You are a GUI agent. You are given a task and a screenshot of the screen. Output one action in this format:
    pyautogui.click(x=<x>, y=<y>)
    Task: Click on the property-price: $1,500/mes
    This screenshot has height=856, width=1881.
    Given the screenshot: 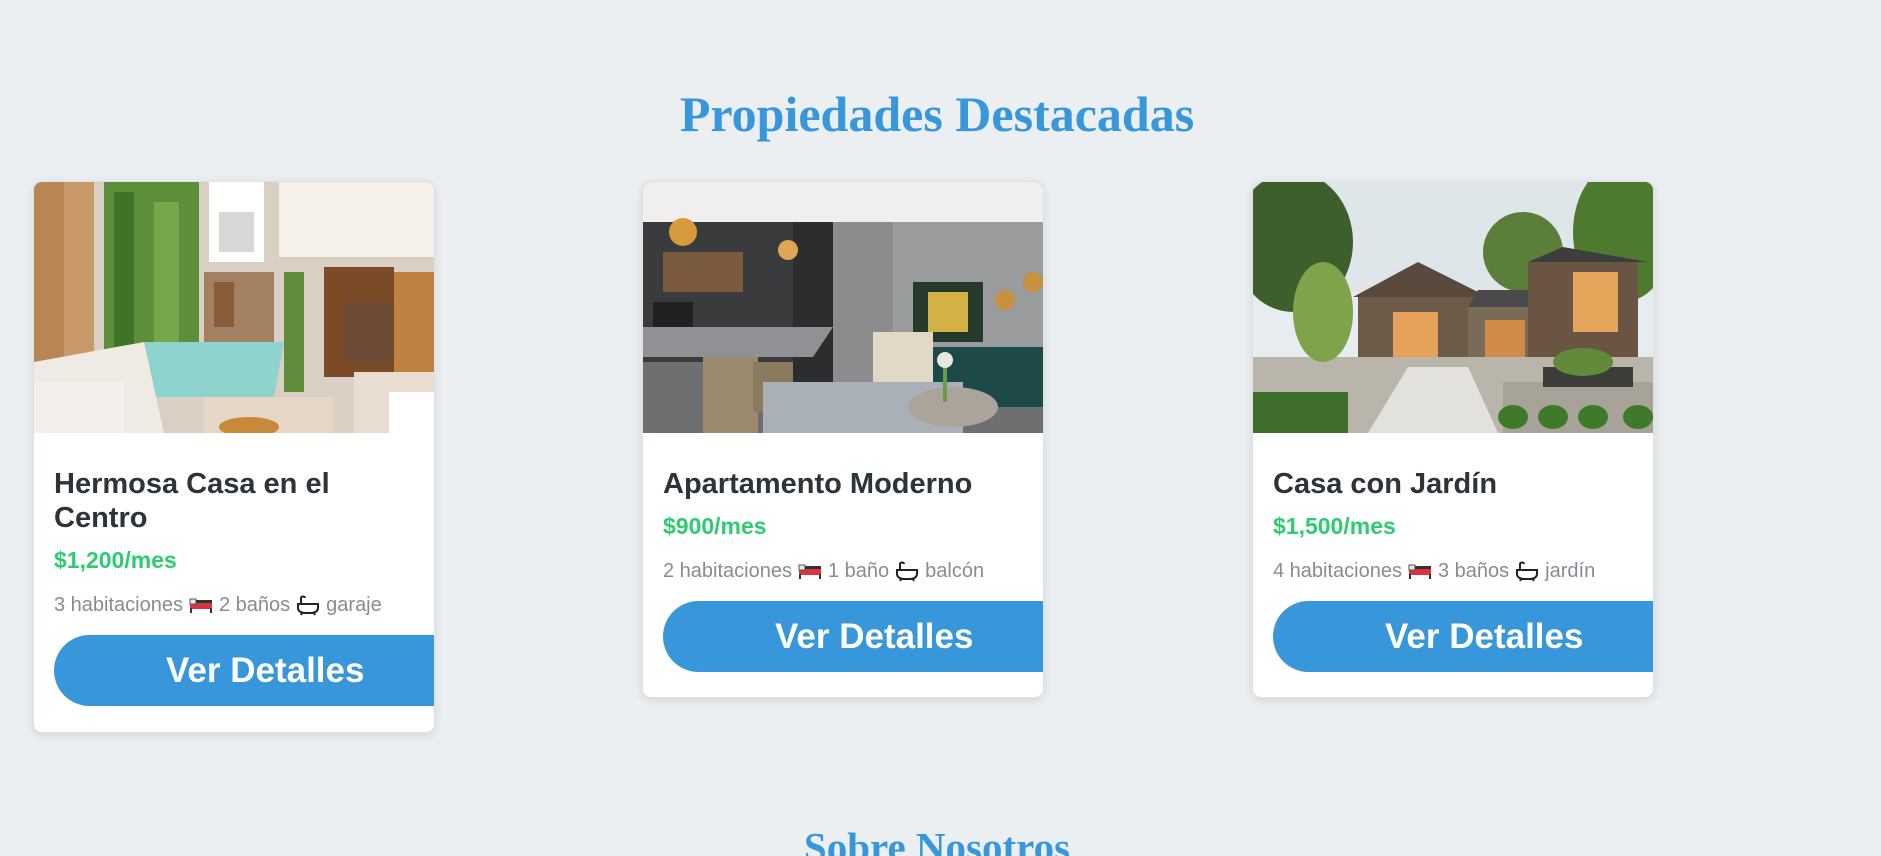 What is the action you would take?
    pyautogui.click(x=1334, y=526)
    